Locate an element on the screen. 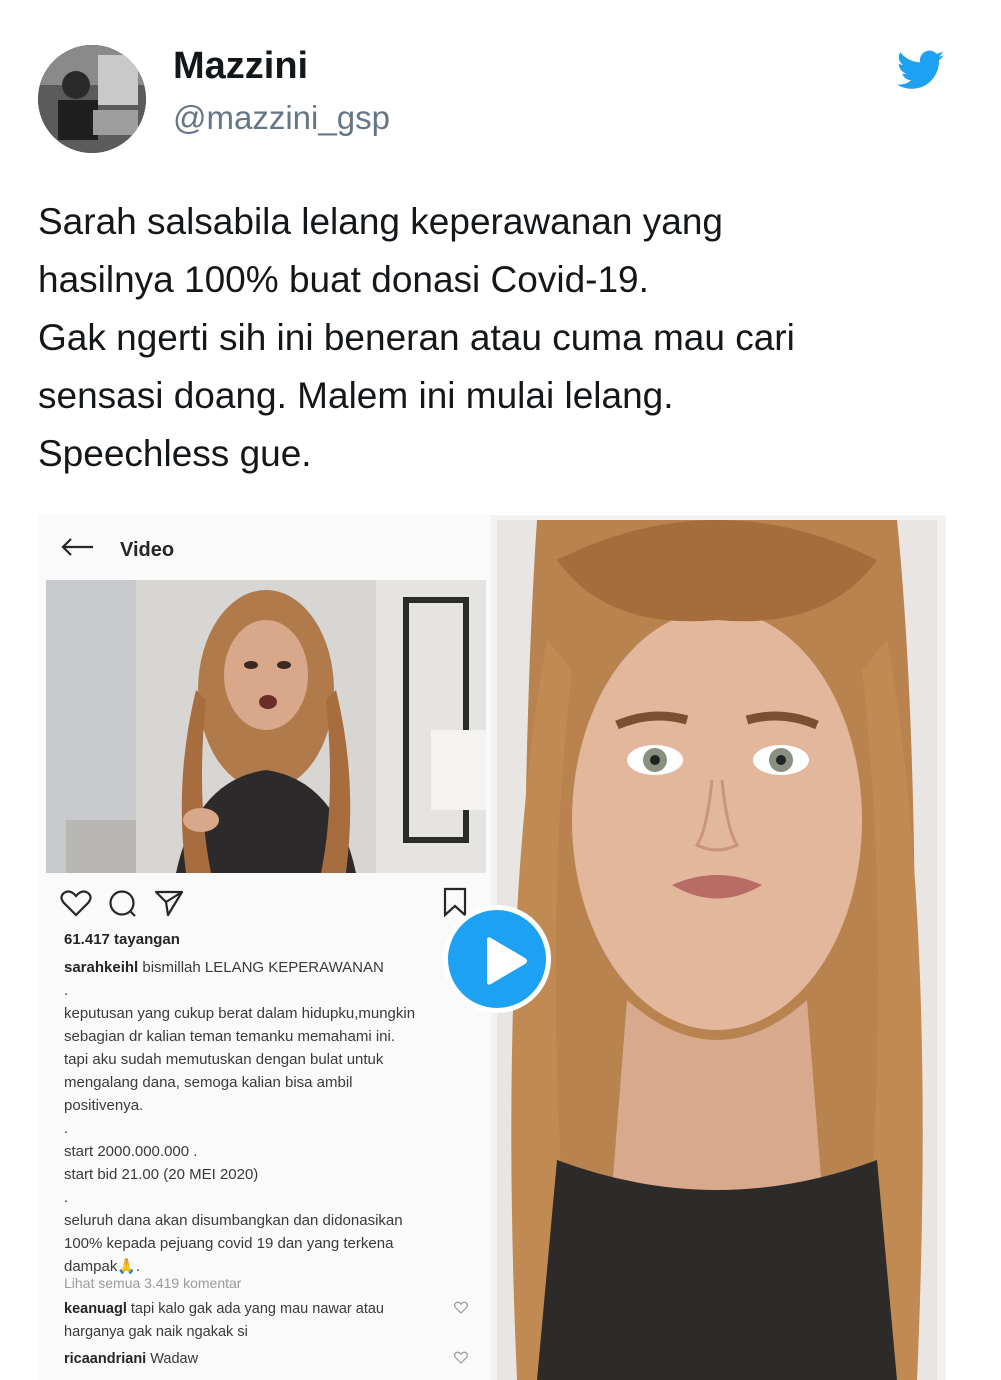 The width and height of the screenshot is (1001, 1380). bookmark-icon is located at coordinates (455, 902).